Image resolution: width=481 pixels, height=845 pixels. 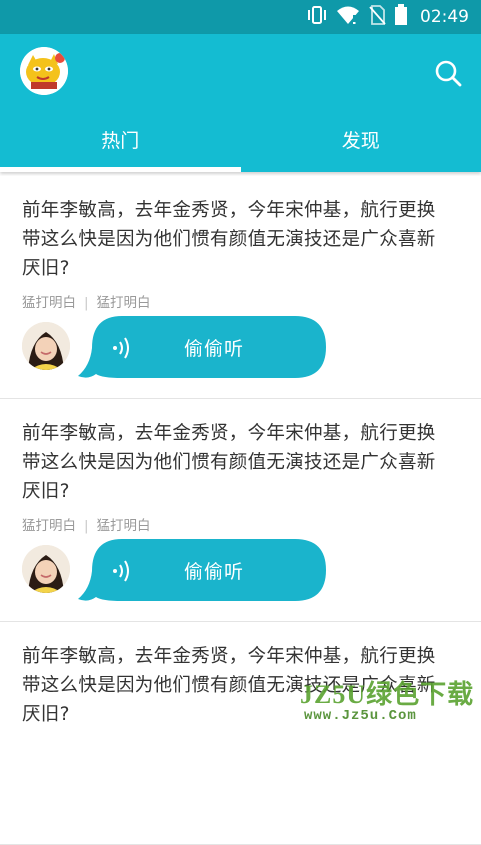 I want to click on status-icons: 02:49, so click(x=387, y=17).